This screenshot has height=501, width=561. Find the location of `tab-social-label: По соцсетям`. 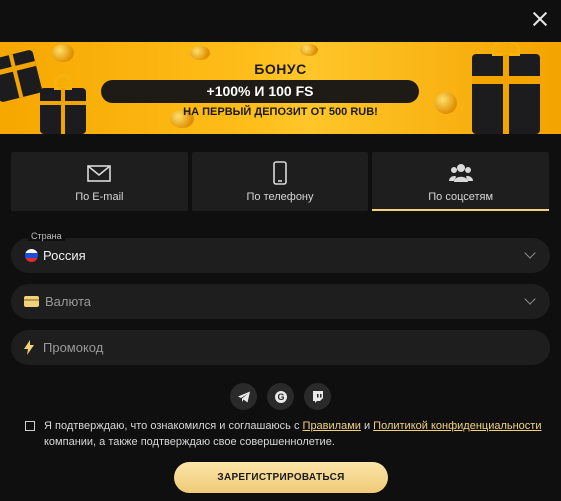

tab-social-label: По соцсетям is located at coordinates (461, 197).